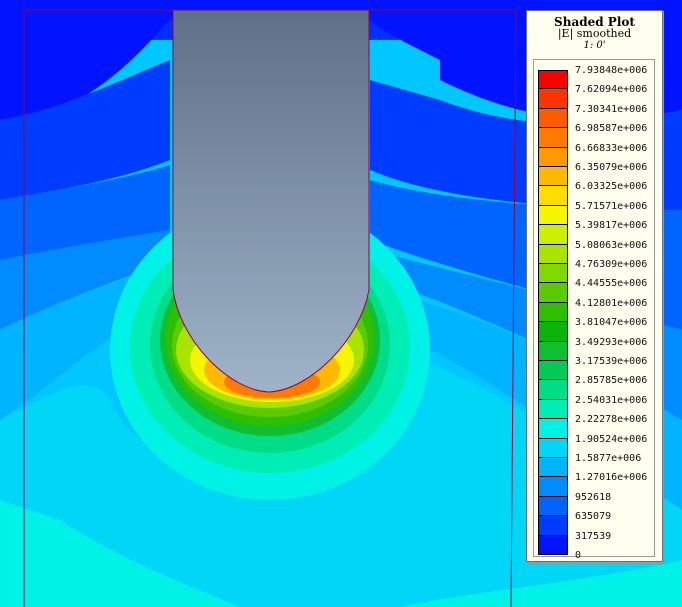 The height and width of the screenshot is (607, 682). What do you see at coordinates (611, 478) in the screenshot?
I see `legend-tick-label: 1.27016e+006` at bounding box center [611, 478].